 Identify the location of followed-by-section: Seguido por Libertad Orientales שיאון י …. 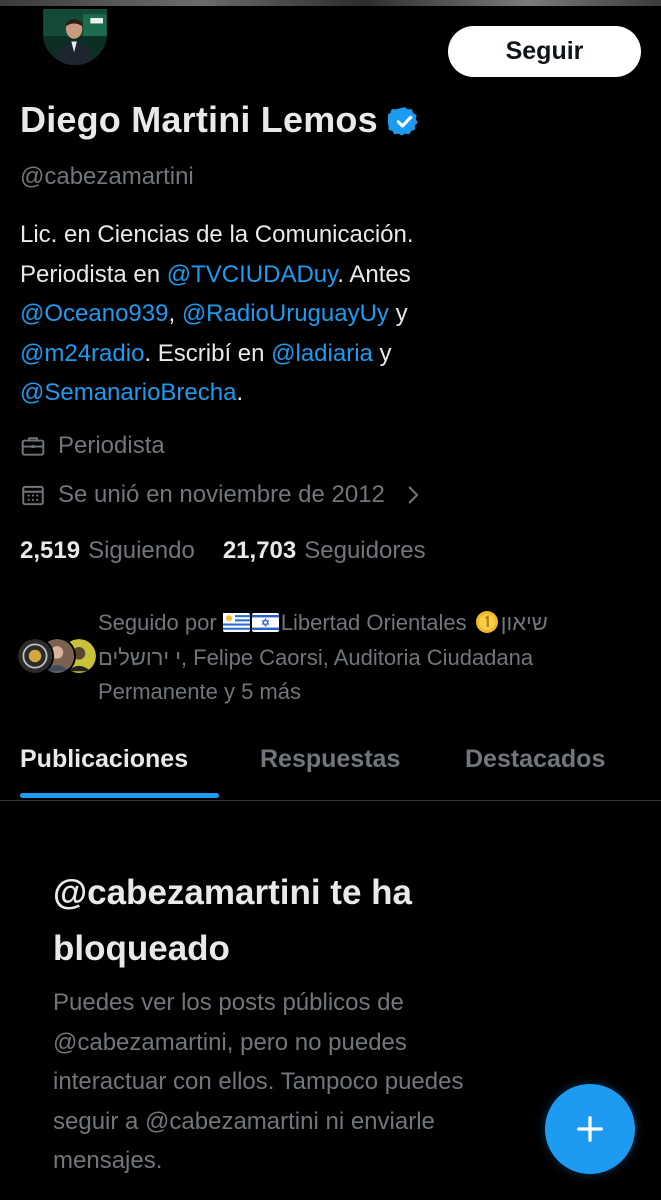
(331, 658).